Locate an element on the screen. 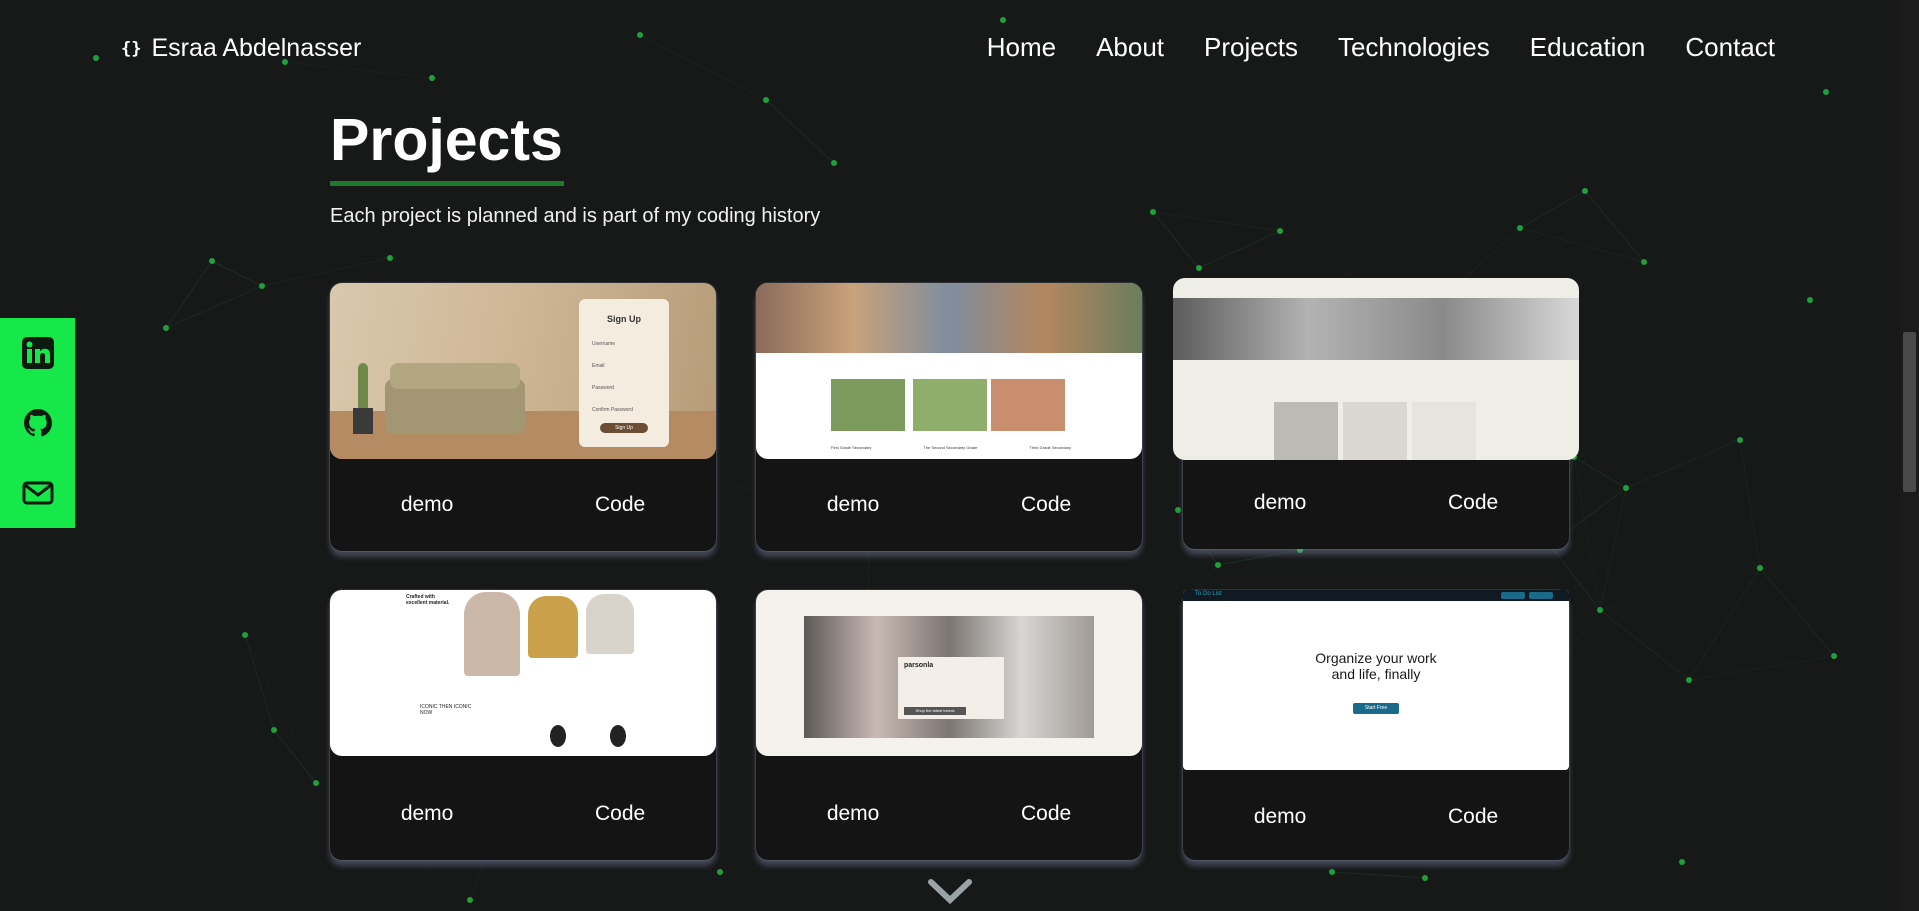 Image resolution: width=1919 pixels, height=911 pixels. project-thumbnail is located at coordinates (1376, 369).